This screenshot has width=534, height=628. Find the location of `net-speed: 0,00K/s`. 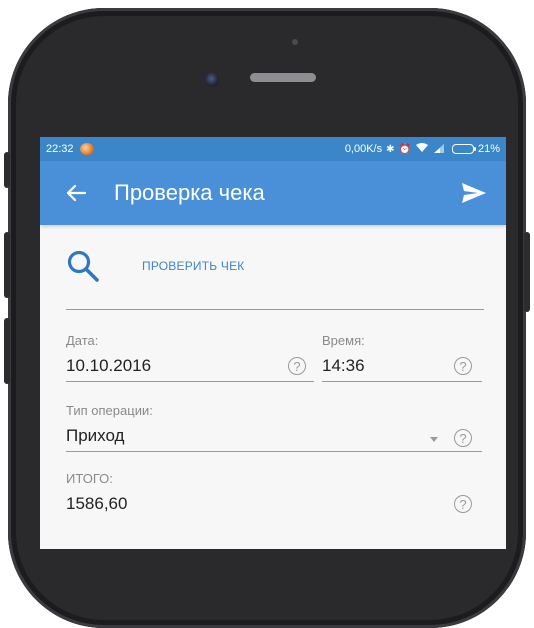

net-speed: 0,00K/s is located at coordinates (363, 149).